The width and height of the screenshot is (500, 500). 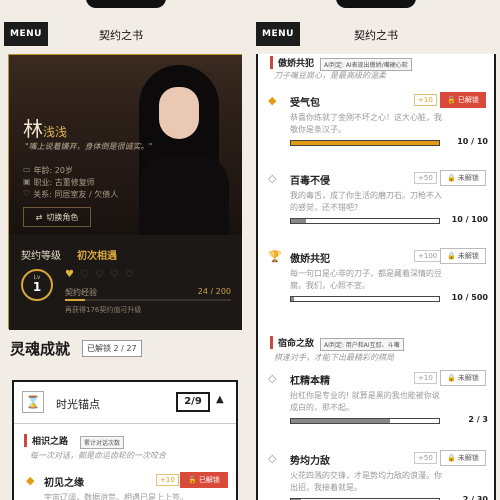 I want to click on heart-icon: ♥, so click(x=69, y=274).